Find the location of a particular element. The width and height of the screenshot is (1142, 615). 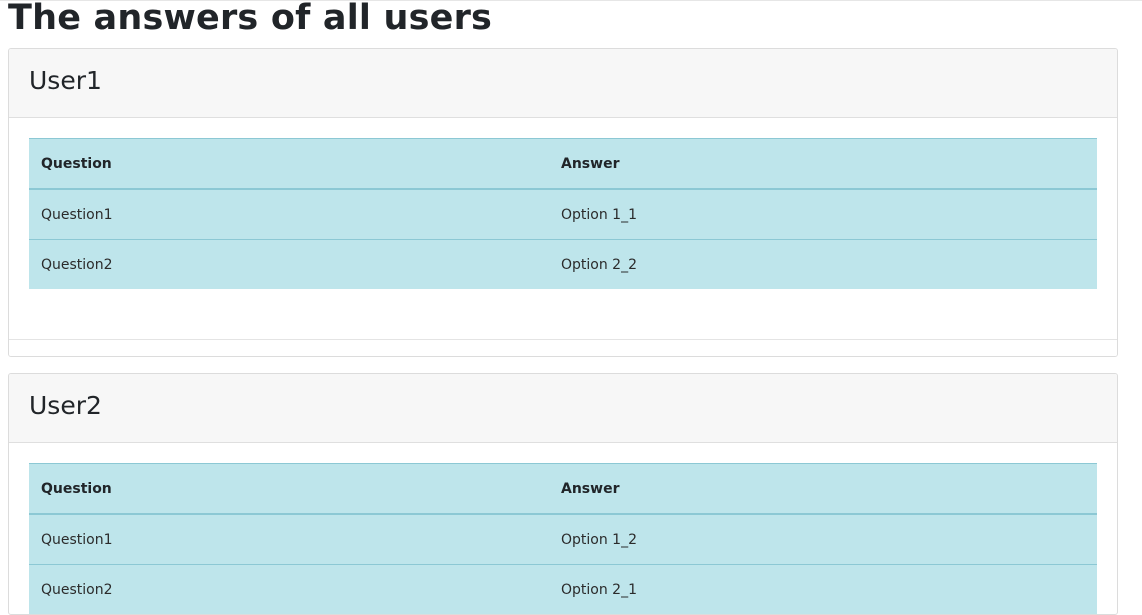

table-row: Question1 Option 1_1 is located at coordinates (563, 214).